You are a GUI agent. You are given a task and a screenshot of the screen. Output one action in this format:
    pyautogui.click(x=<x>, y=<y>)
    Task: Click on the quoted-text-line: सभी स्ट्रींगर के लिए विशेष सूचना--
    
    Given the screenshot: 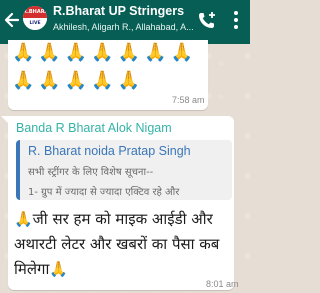 What is the action you would take?
    pyautogui.click(x=91, y=172)
    